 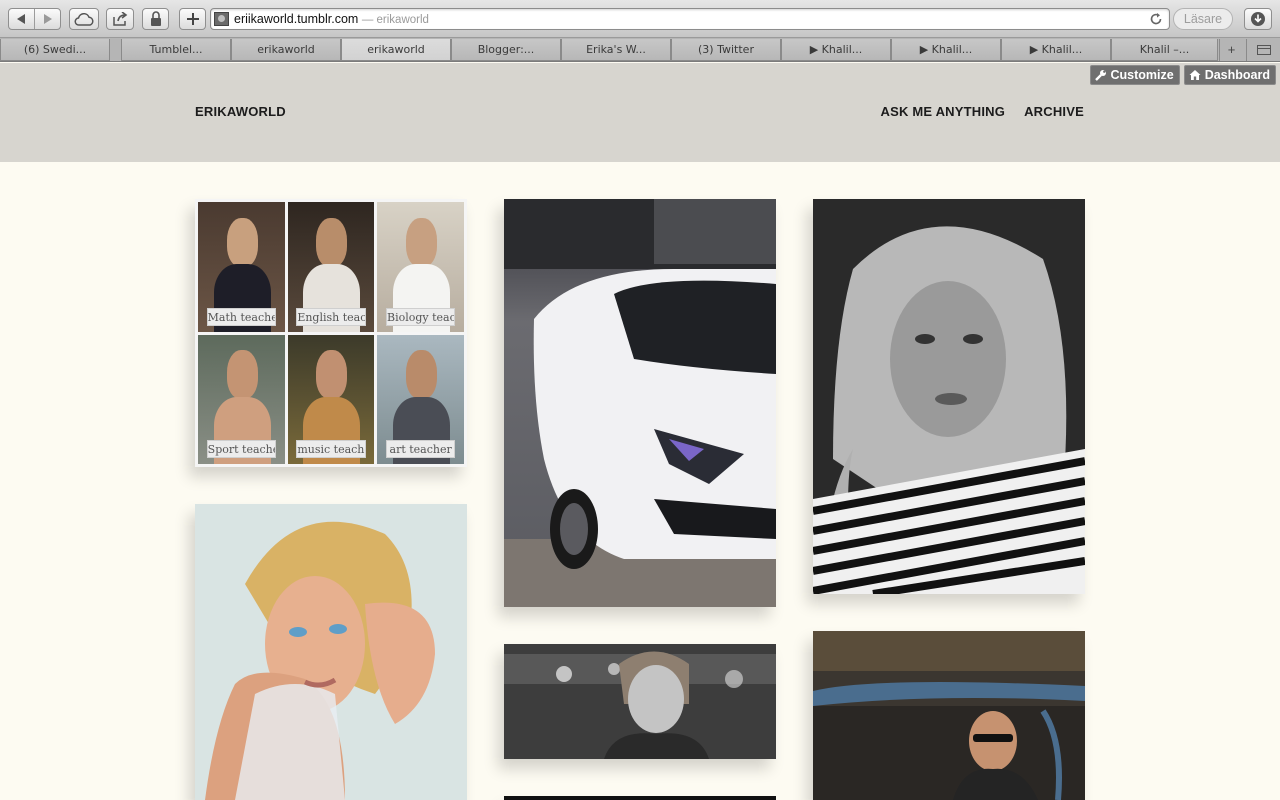 What do you see at coordinates (240, 111) in the screenshot?
I see `blog-title: ERIKAWORLD` at bounding box center [240, 111].